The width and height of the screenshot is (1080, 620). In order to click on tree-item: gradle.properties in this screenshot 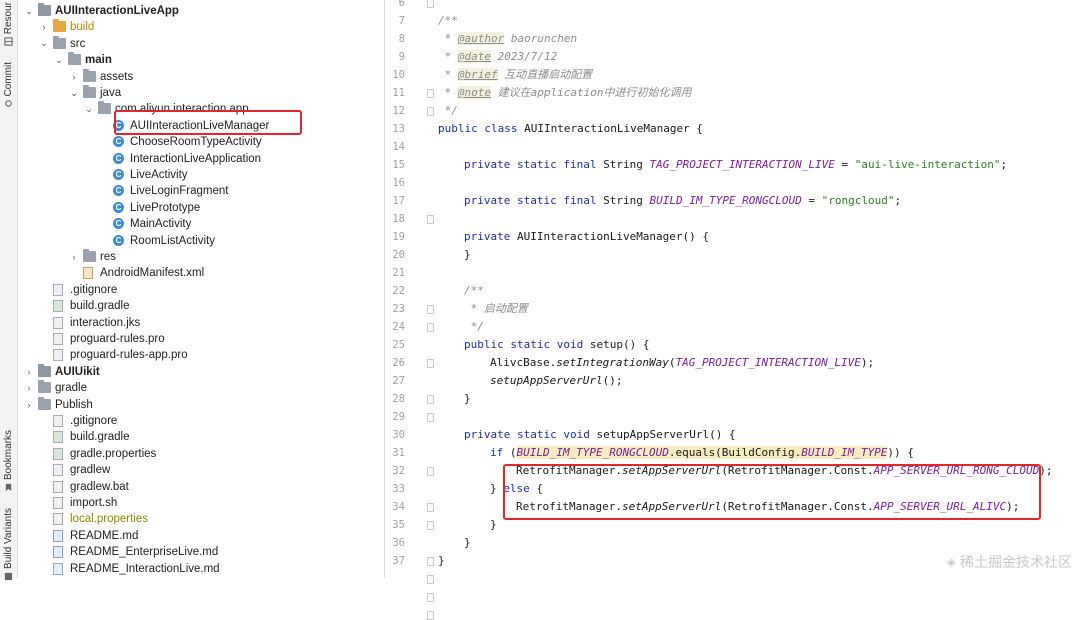, I will do `click(201, 454)`.